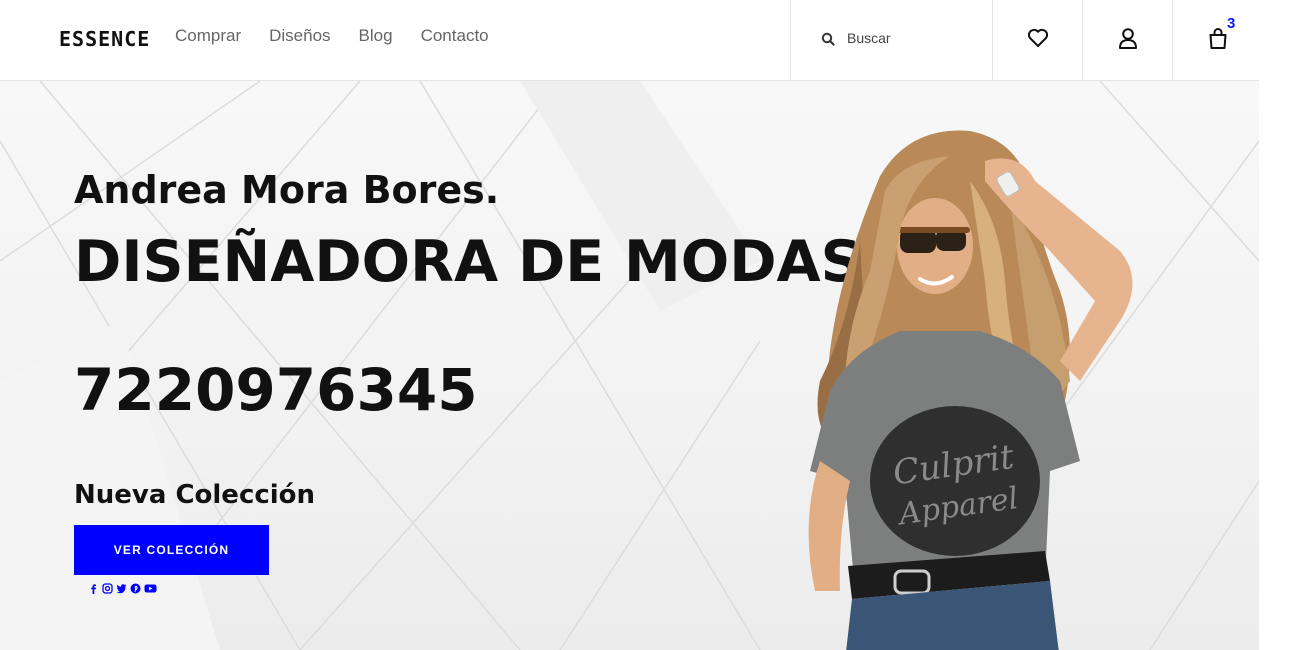 This screenshot has width=1300, height=650. I want to click on nav-item-comprar: Comprar, so click(208, 36).